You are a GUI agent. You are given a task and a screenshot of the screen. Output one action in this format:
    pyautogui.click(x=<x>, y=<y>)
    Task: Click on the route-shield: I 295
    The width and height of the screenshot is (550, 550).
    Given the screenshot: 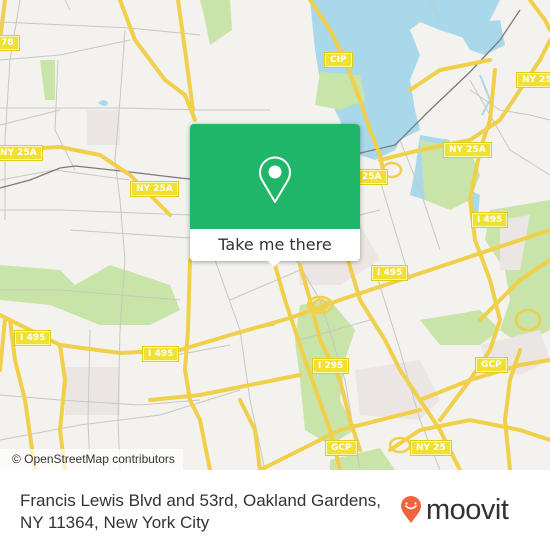 What is the action you would take?
    pyautogui.click(x=330, y=366)
    